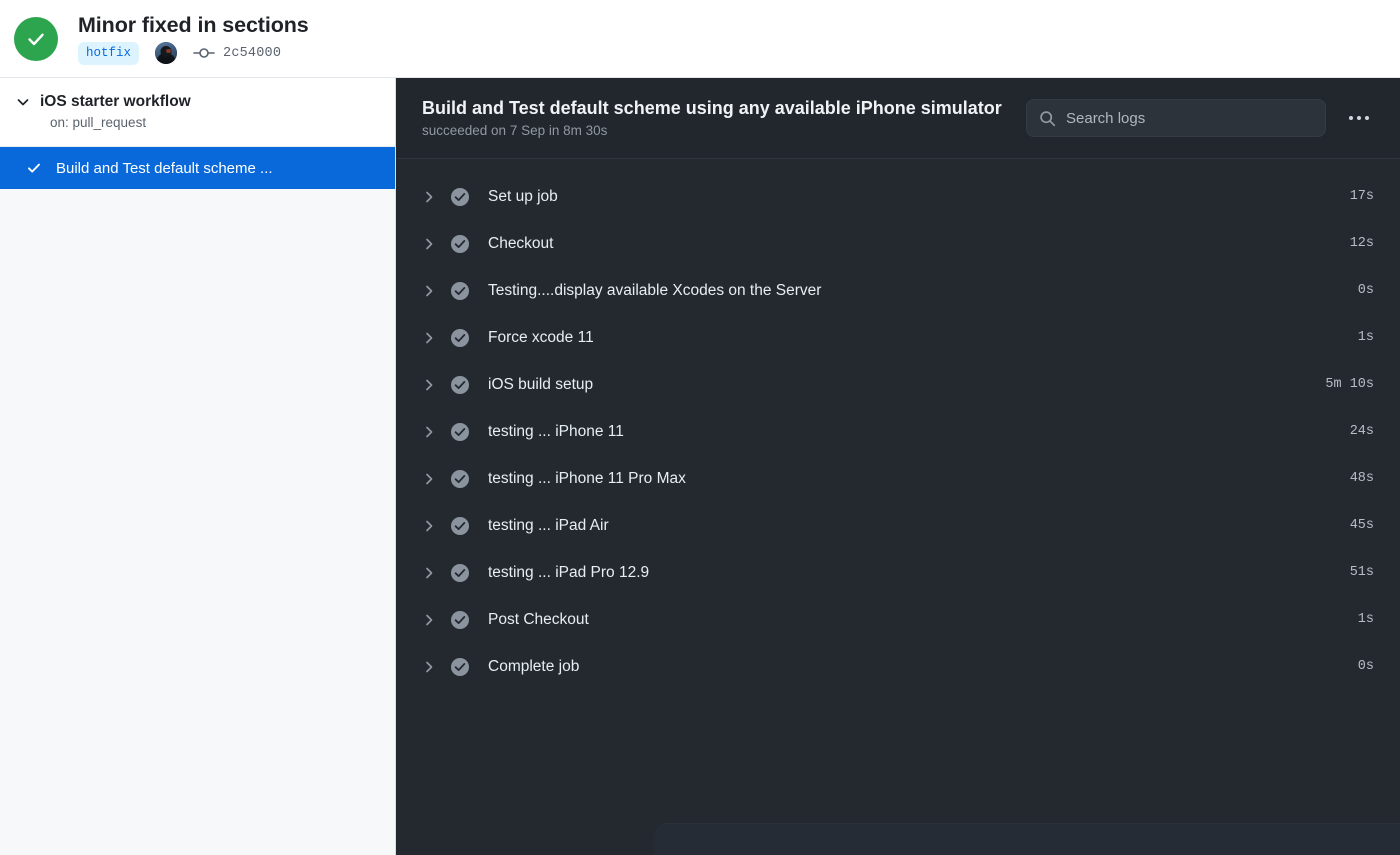 The height and width of the screenshot is (855, 1400). What do you see at coordinates (898, 666) in the screenshot?
I see `step-row: Complete job 0s` at bounding box center [898, 666].